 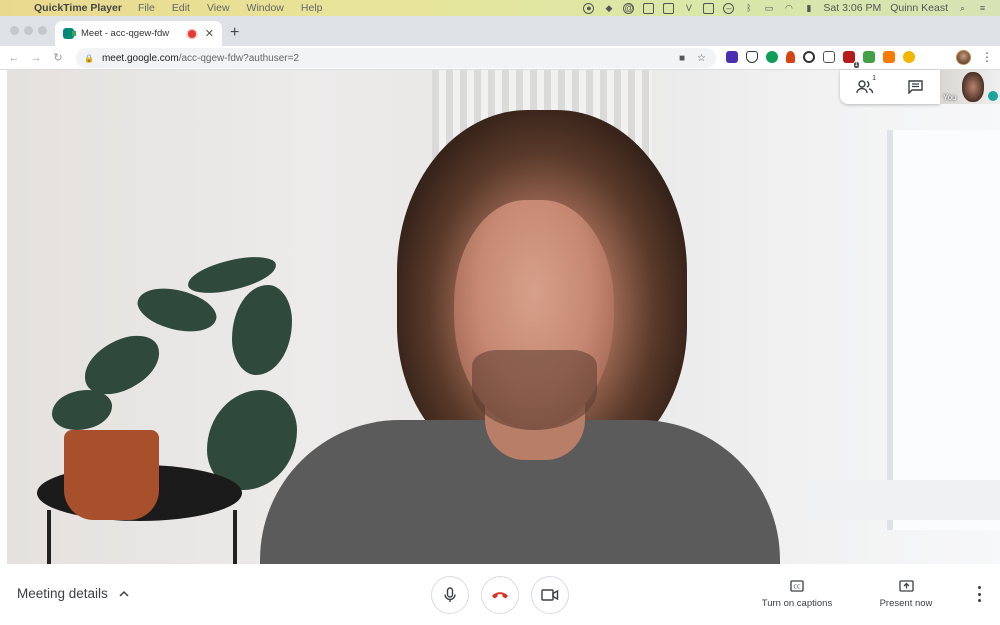 I want to click on spotlight-search-icon: ⌕, so click(x=962, y=8).